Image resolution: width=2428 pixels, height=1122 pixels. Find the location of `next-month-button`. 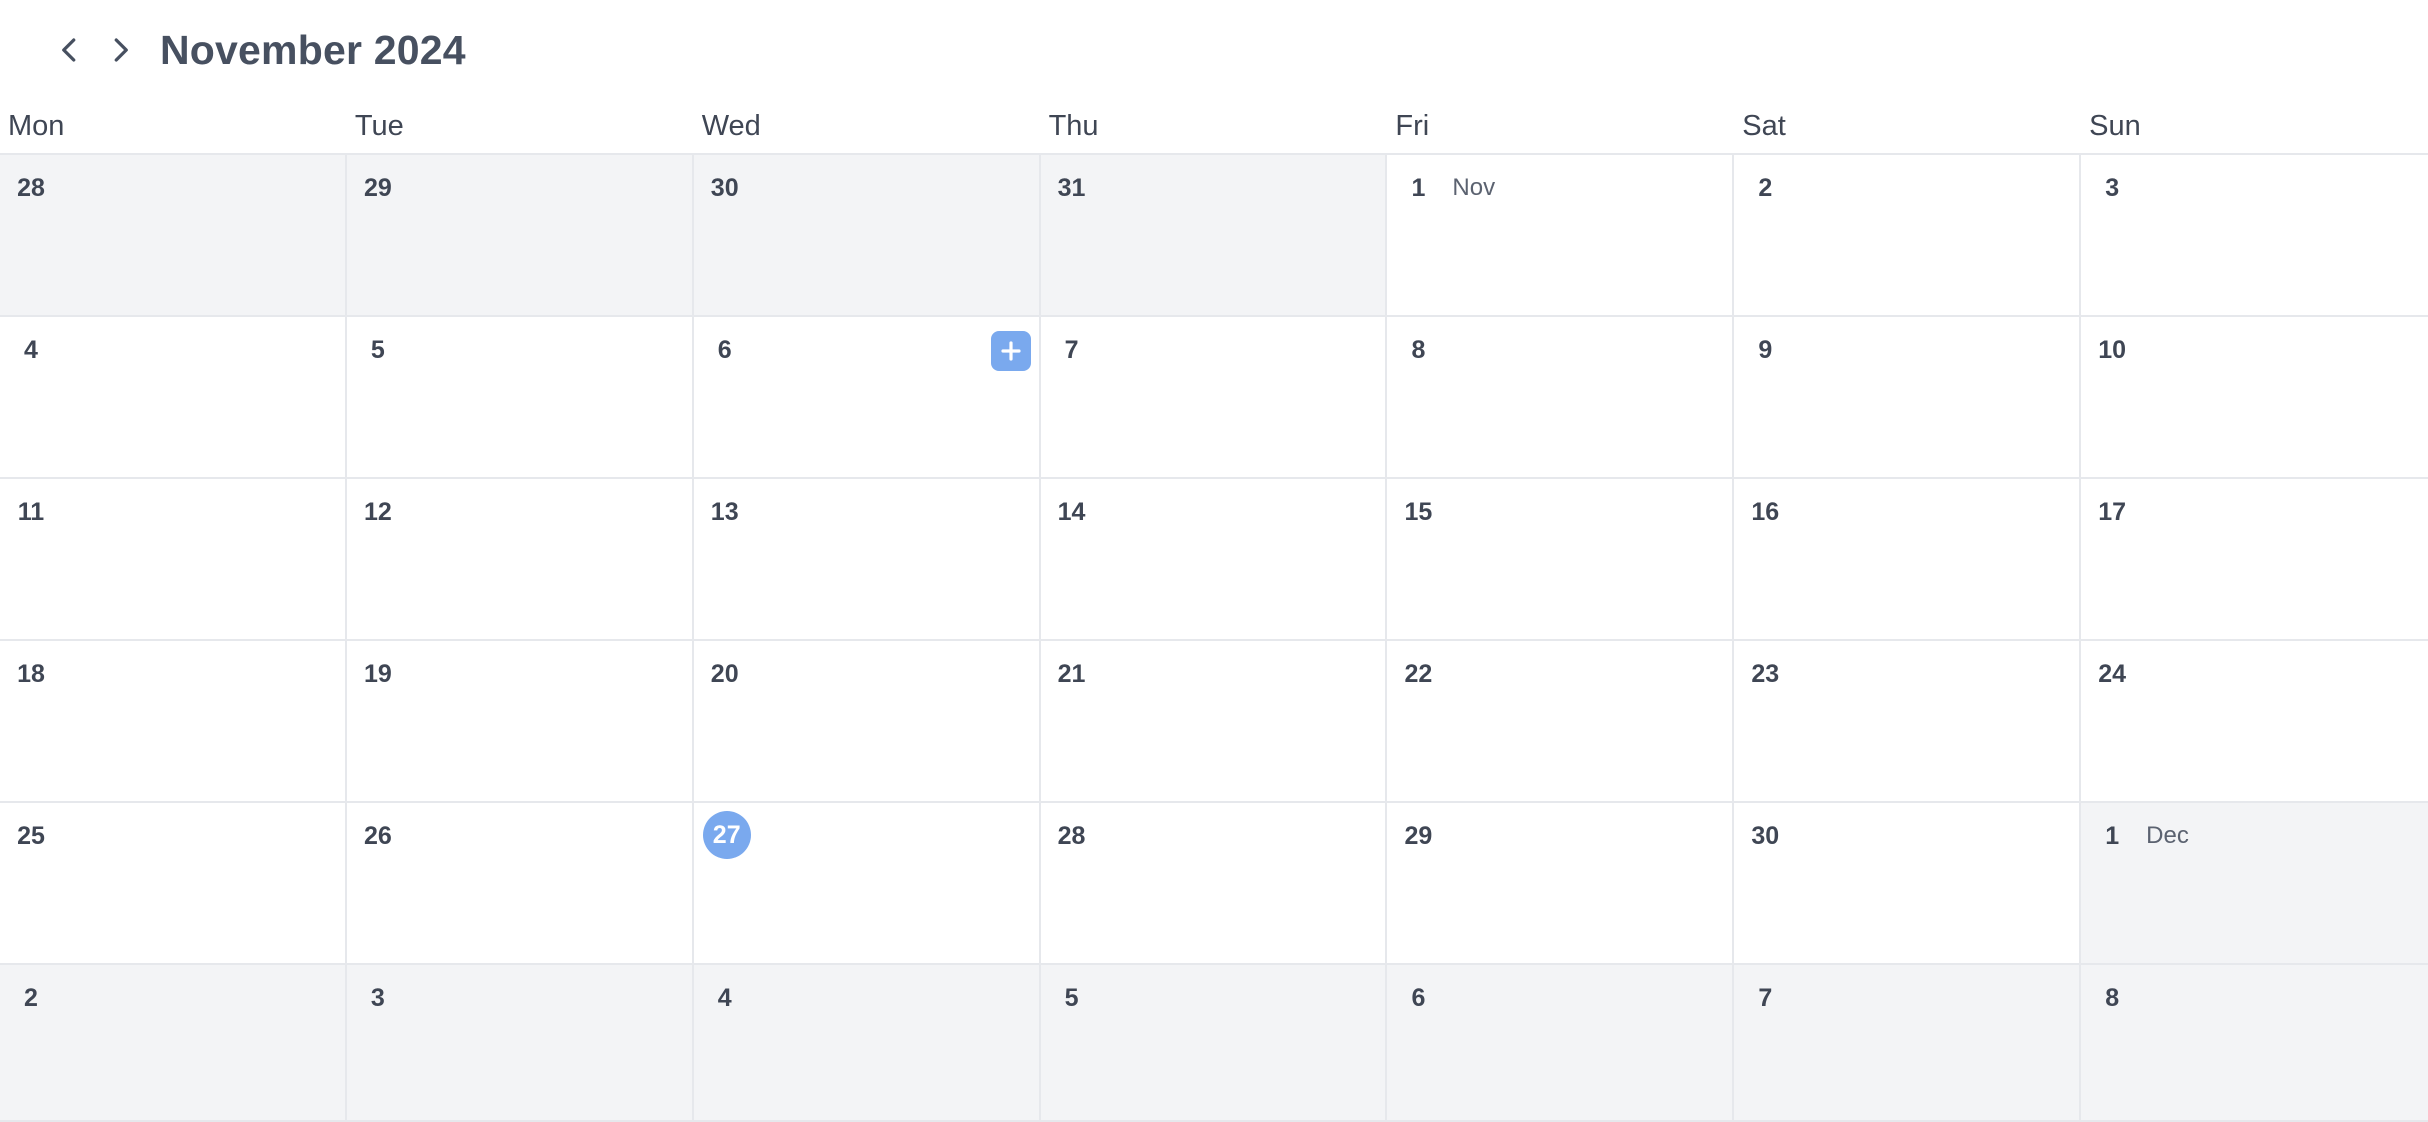

next-month-button is located at coordinates (120, 50).